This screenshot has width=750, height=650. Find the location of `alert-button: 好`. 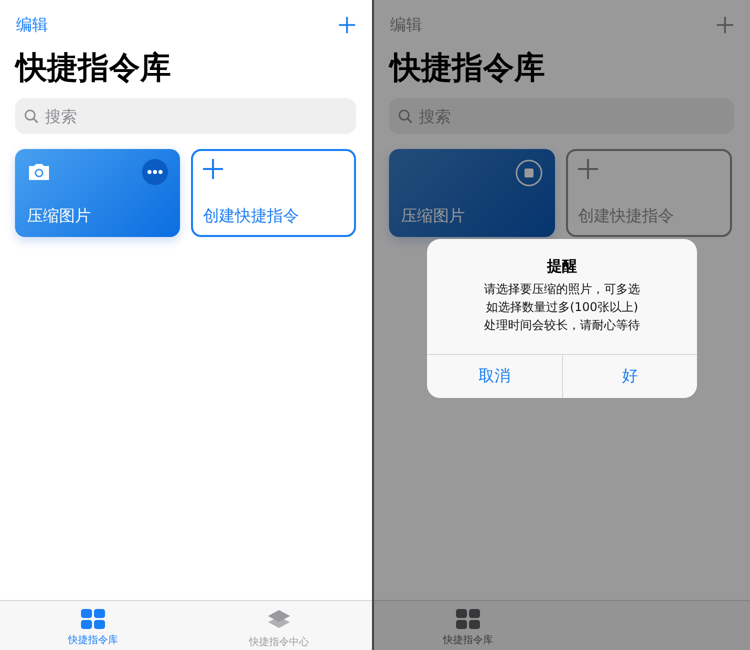

alert-button: 好 is located at coordinates (629, 376).